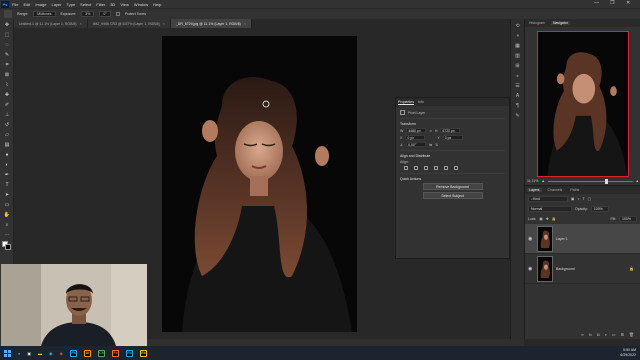 This screenshot has height=360, width=640. What do you see at coordinates (554, 219) in the screenshot?
I see `lock-all-icon: 🔒` at bounding box center [554, 219].